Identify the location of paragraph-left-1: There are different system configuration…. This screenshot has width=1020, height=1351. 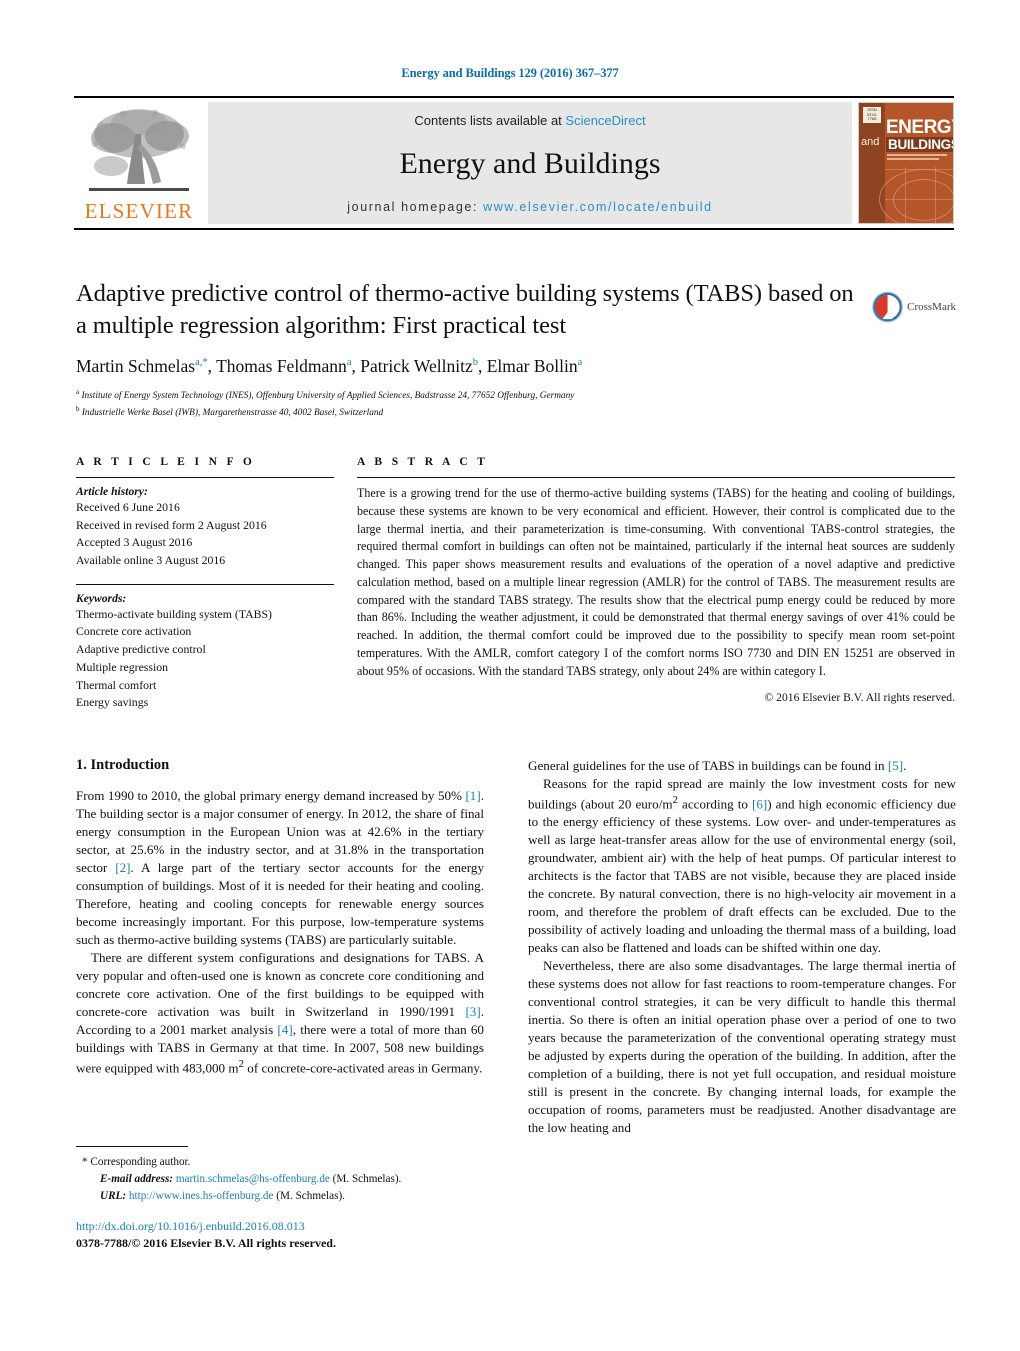
(280, 1013).